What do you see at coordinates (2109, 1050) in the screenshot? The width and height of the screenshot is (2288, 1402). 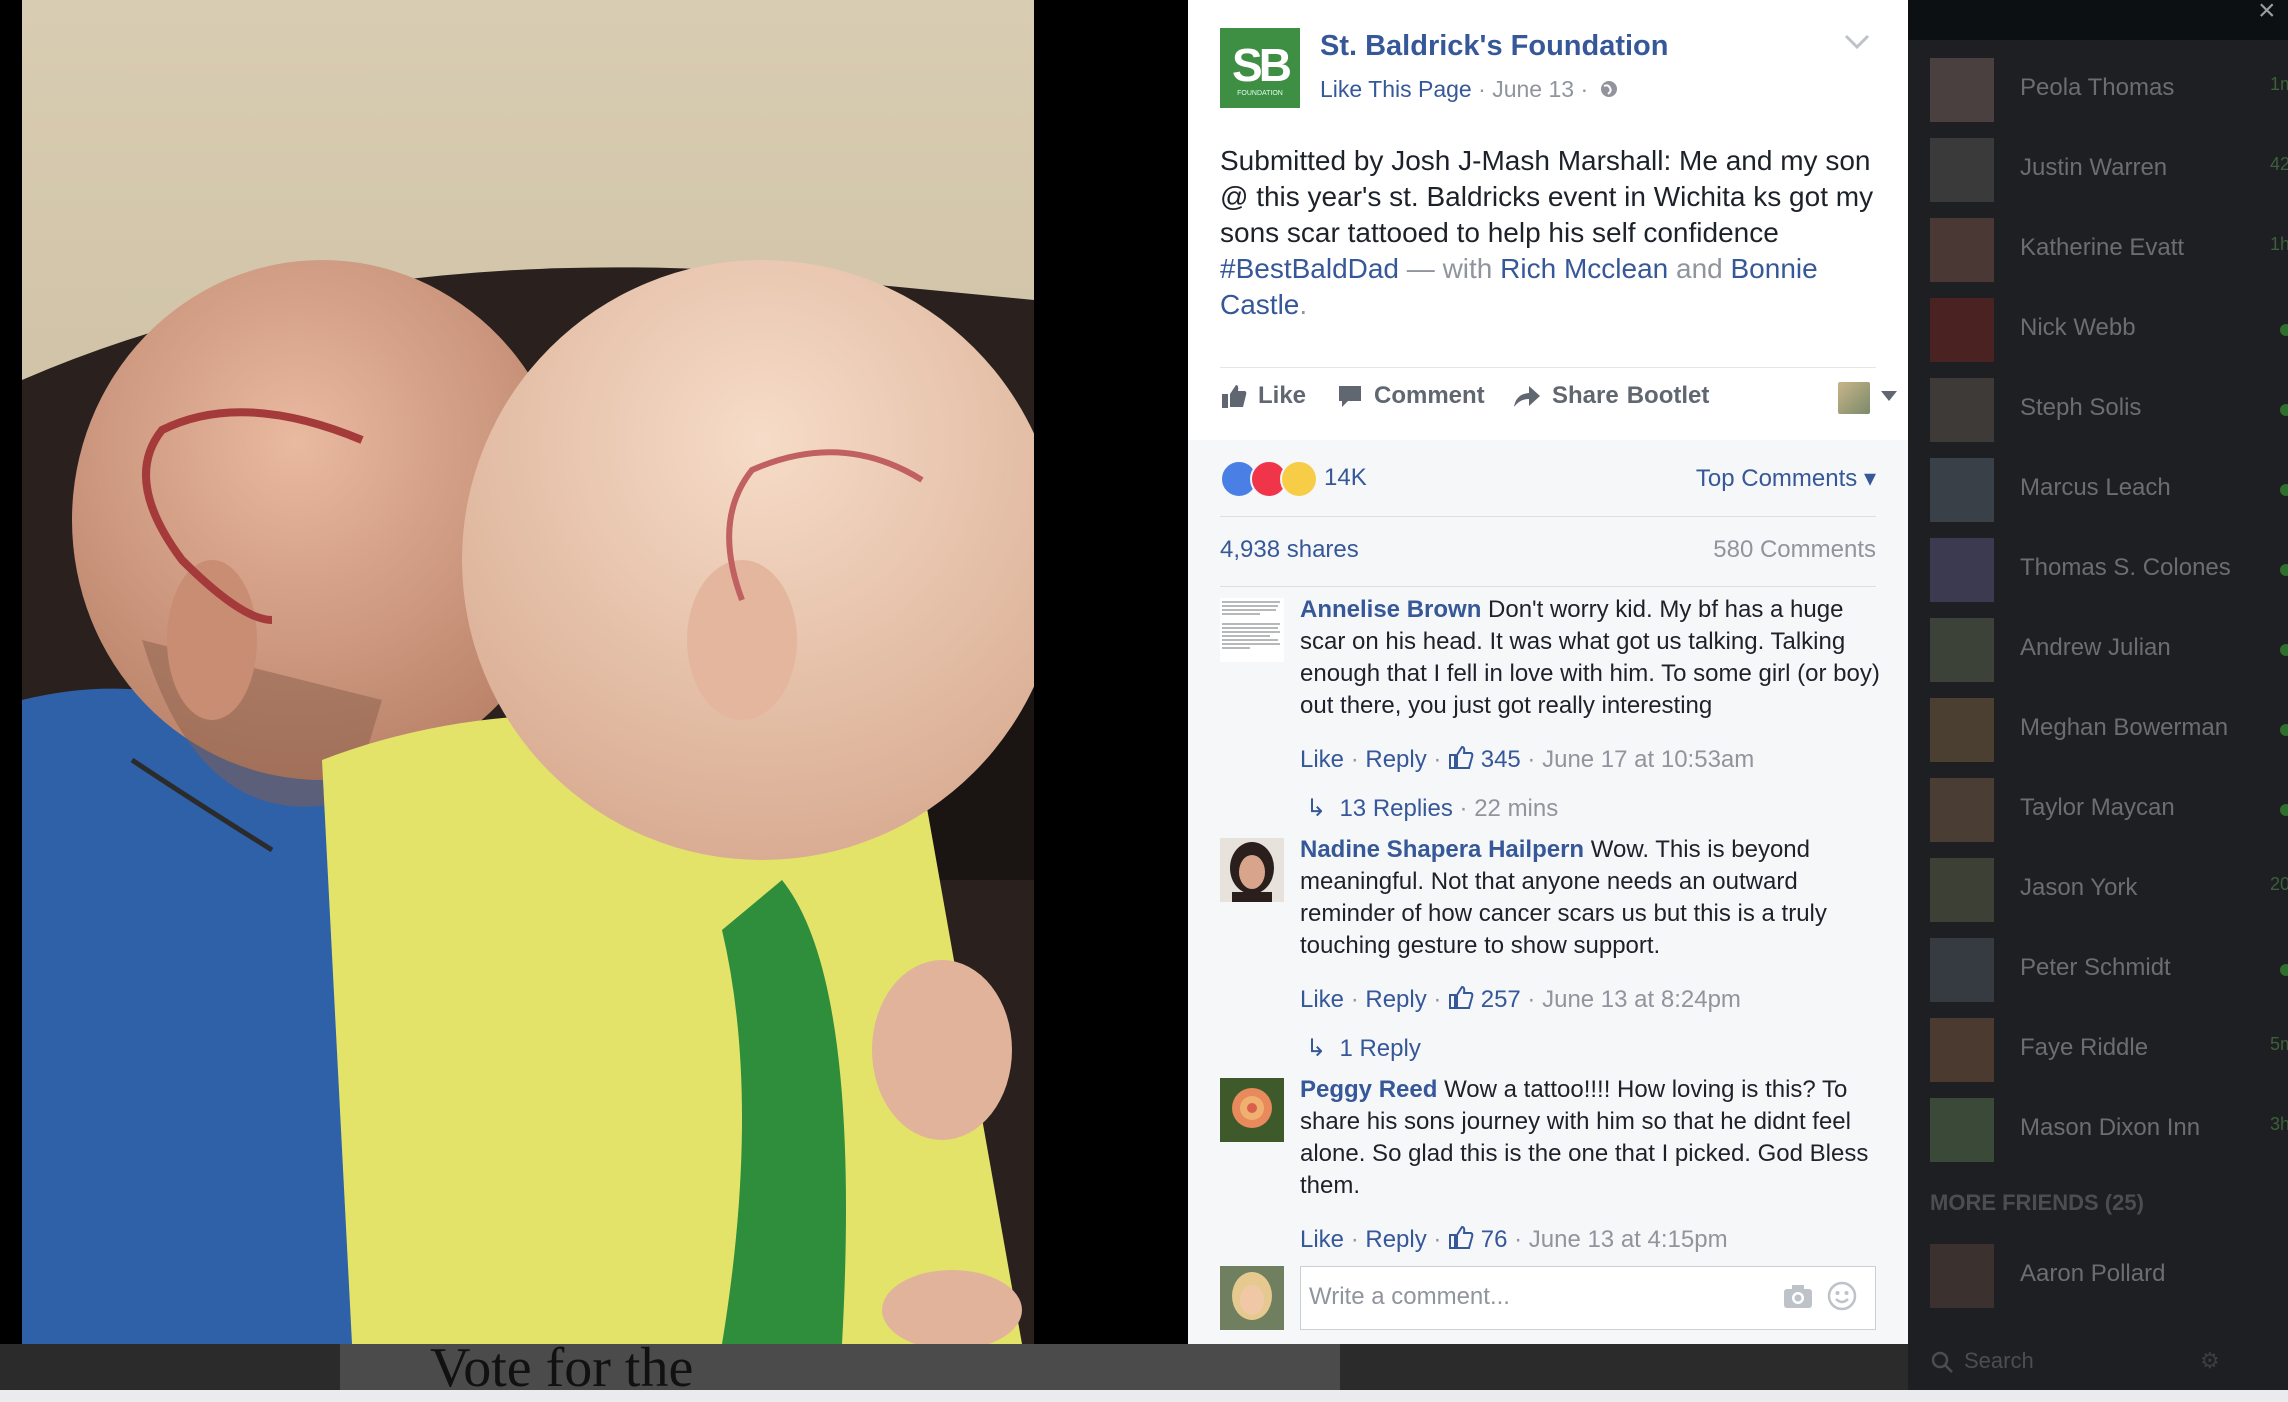 I see `friend-item: Faye Riddle 5m` at bounding box center [2109, 1050].